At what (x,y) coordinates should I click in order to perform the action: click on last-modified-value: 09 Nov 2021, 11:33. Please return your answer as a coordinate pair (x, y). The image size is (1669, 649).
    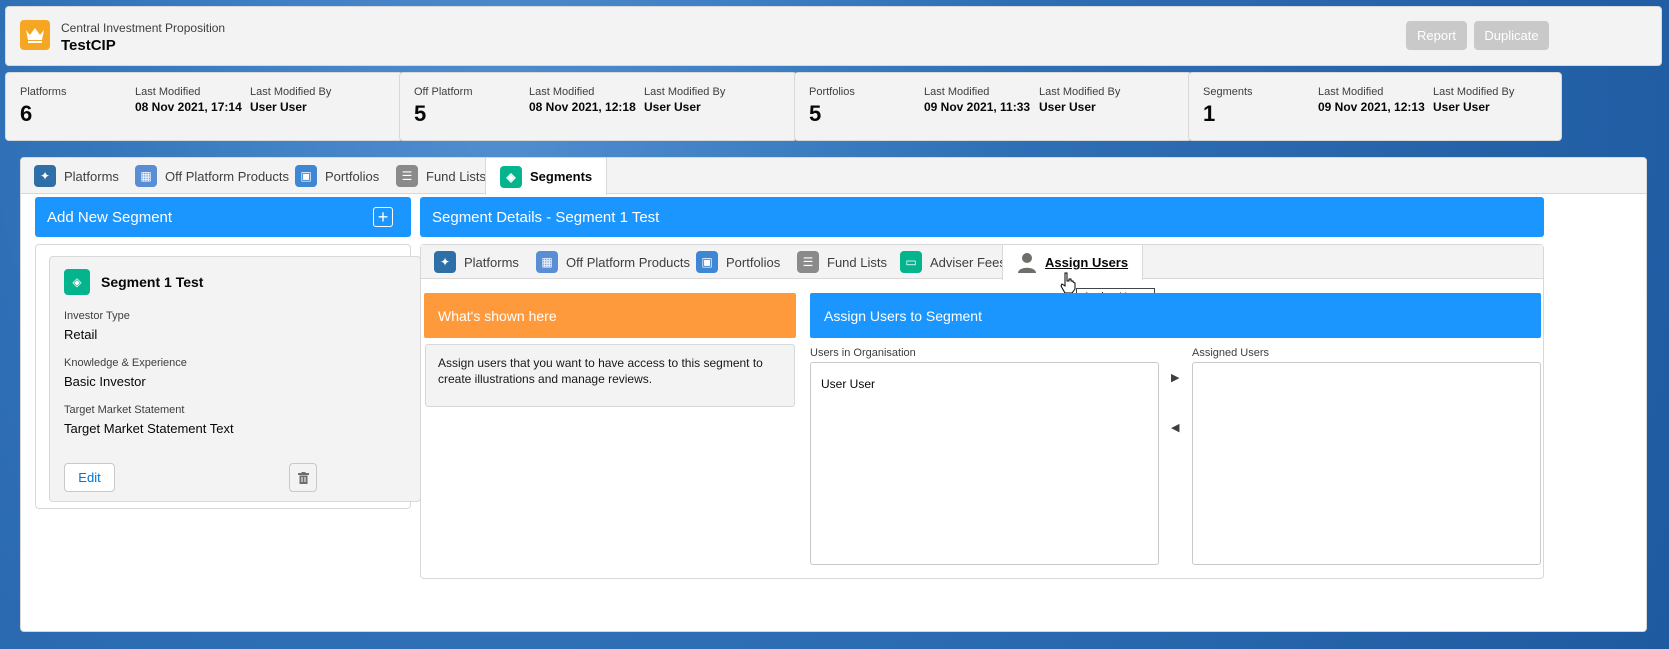
    Looking at the image, I should click on (977, 107).